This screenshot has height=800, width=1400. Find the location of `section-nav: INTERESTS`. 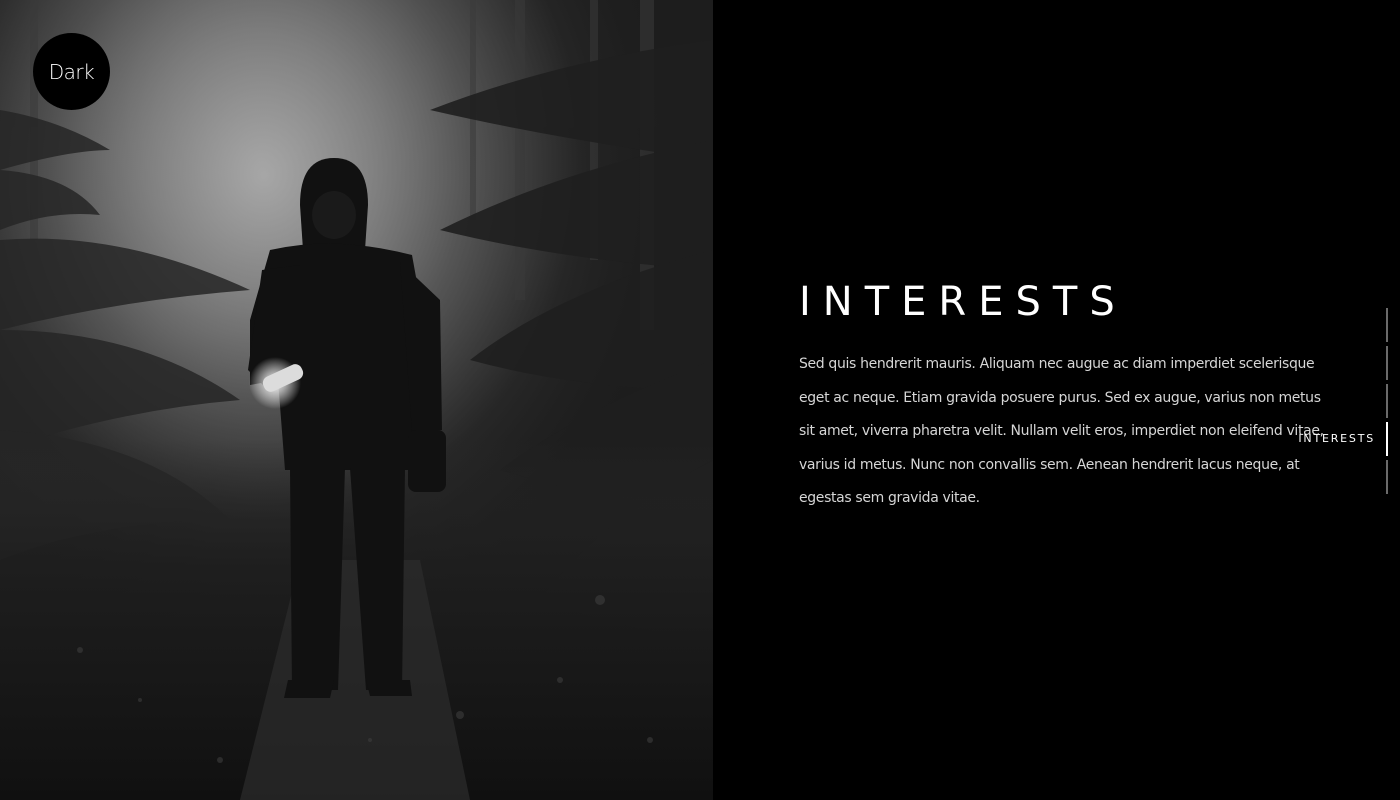

section-nav: INTERESTS is located at coordinates (1328, 403).